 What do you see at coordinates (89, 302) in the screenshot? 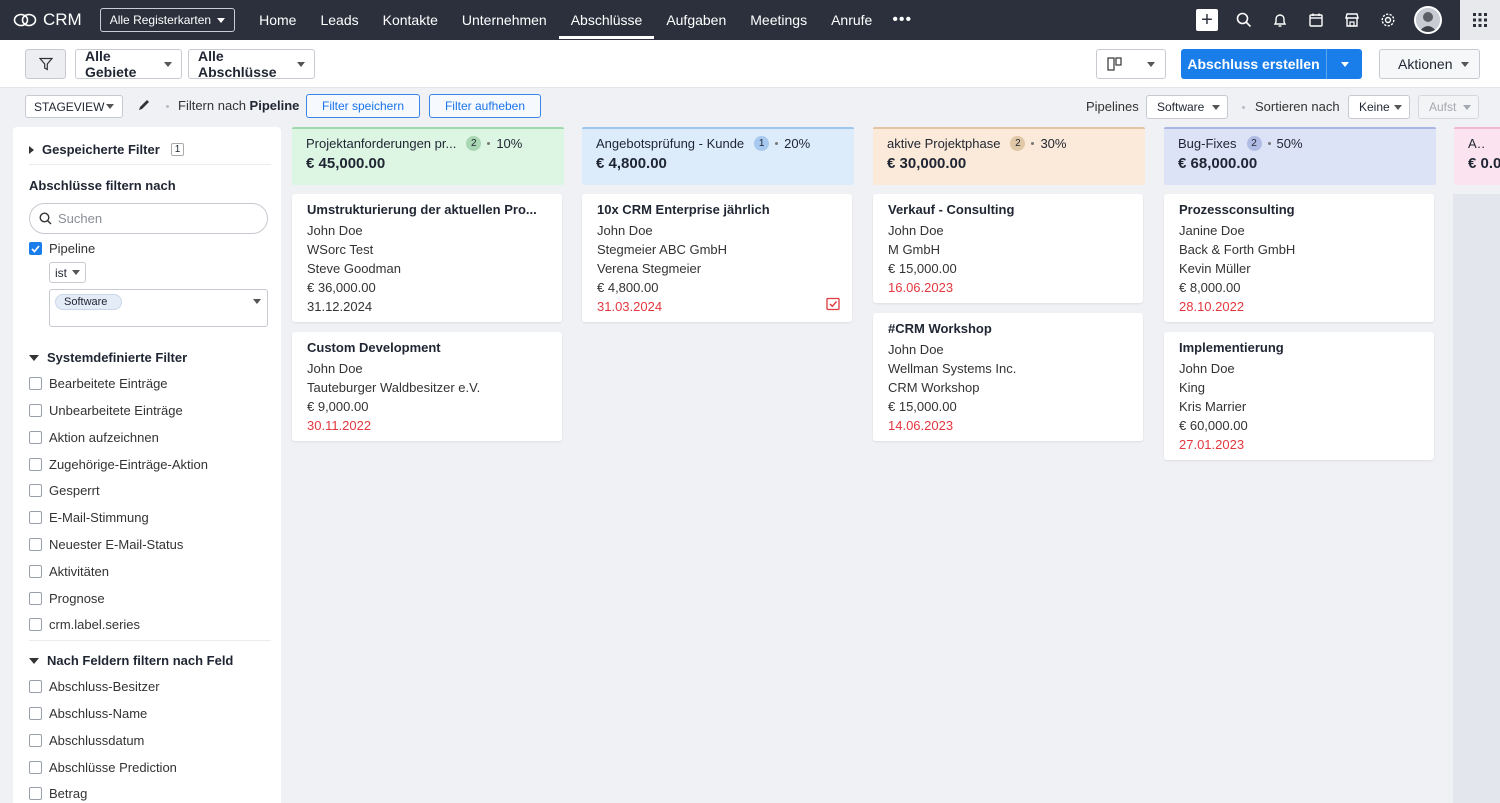
I see `selected-value-chip: Software` at bounding box center [89, 302].